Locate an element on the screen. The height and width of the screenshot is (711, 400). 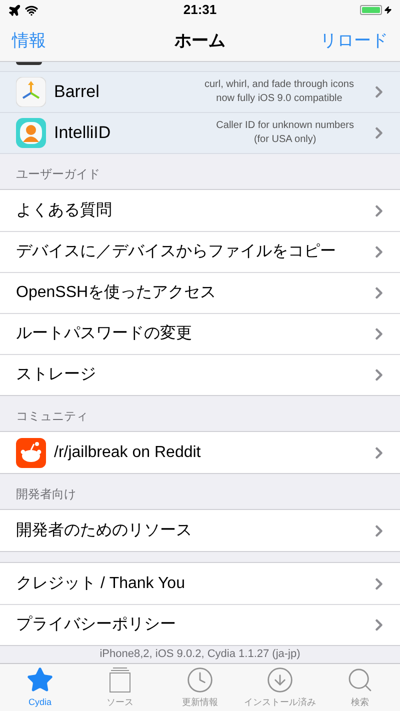
row-label: デバイスに／デバイスからファイルをコピー is located at coordinates (176, 252).